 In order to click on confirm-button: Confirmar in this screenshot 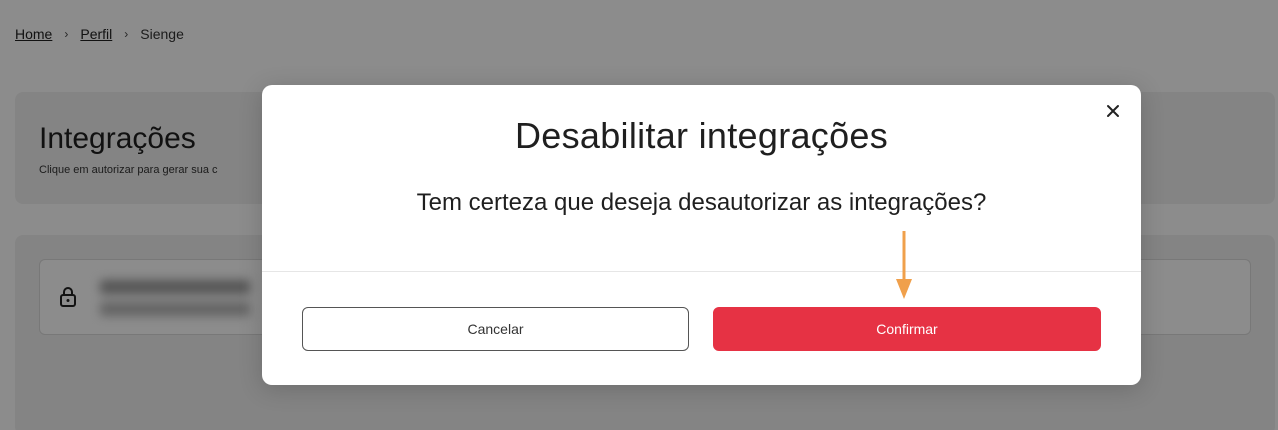, I will do `click(907, 329)`.